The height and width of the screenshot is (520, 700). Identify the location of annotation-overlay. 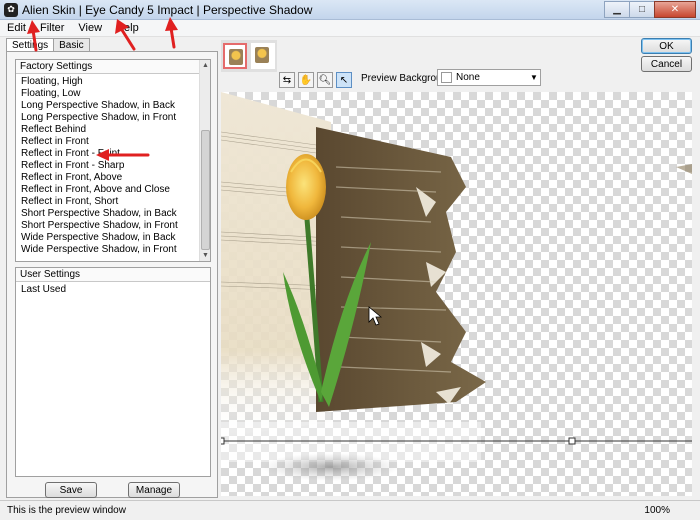
(102, 89).